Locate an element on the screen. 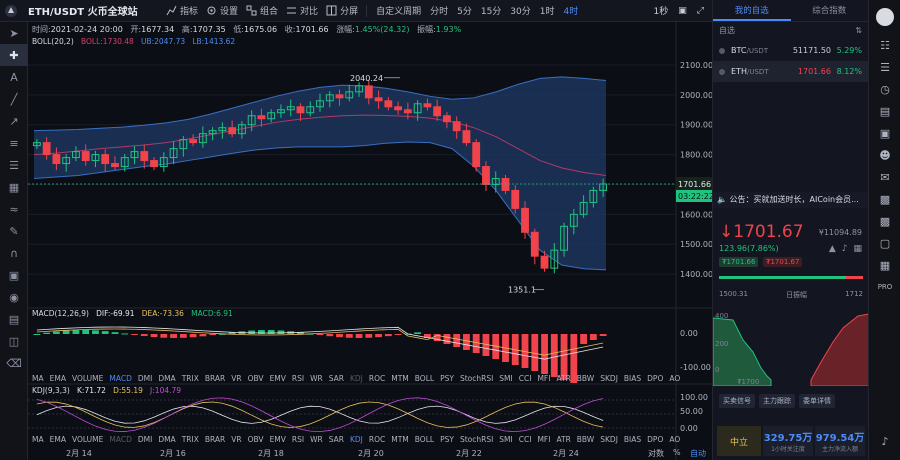  scale-toggle: % is located at coordinates (677, 452).